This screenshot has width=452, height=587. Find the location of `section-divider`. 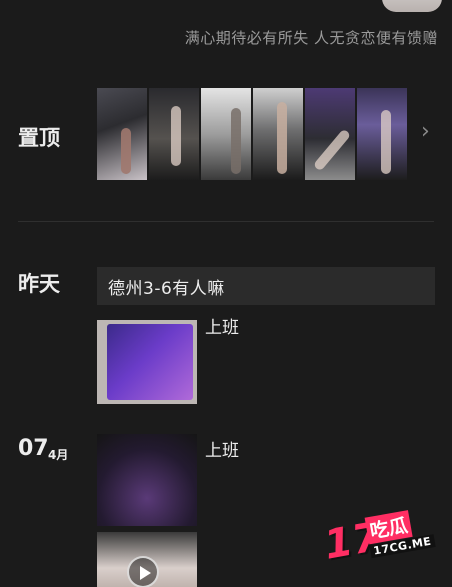

section-divider is located at coordinates (226, 221).